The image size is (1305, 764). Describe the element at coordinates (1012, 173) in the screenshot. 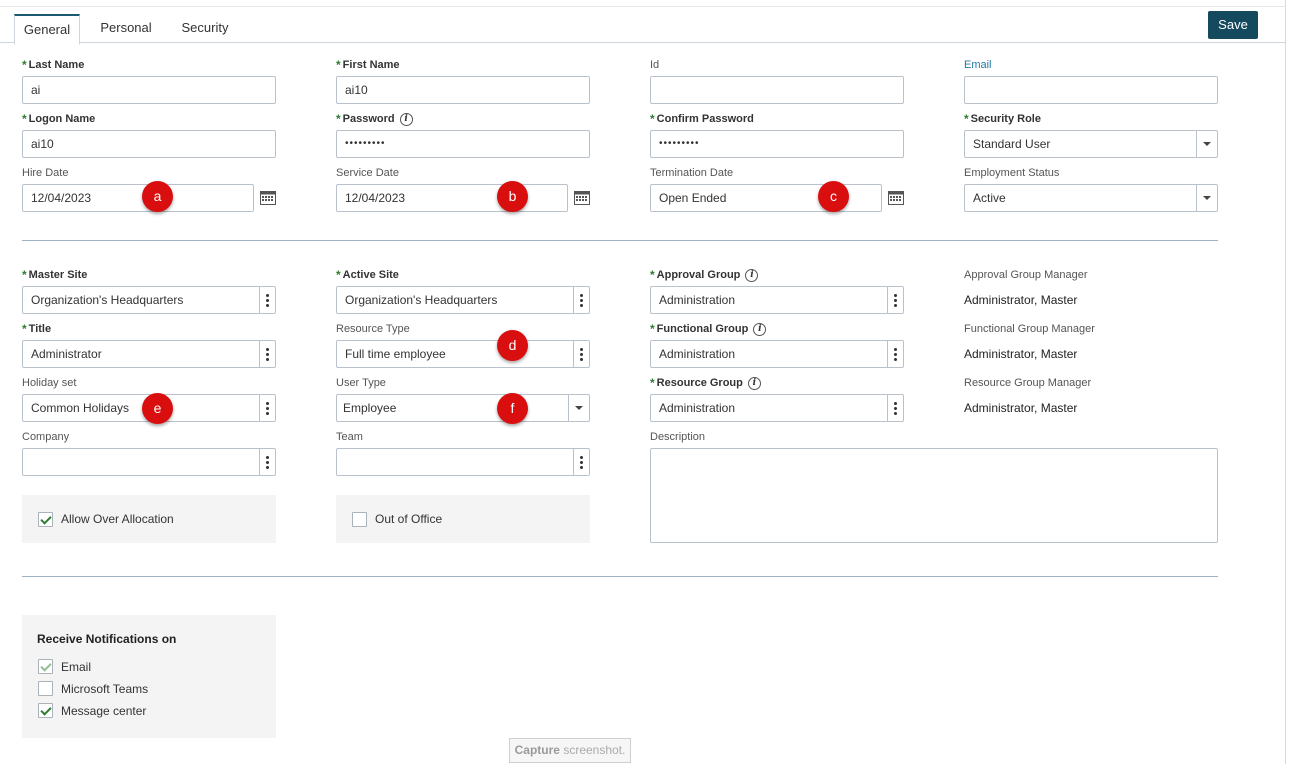

I see `employment-status-label: Employment Status` at that location.